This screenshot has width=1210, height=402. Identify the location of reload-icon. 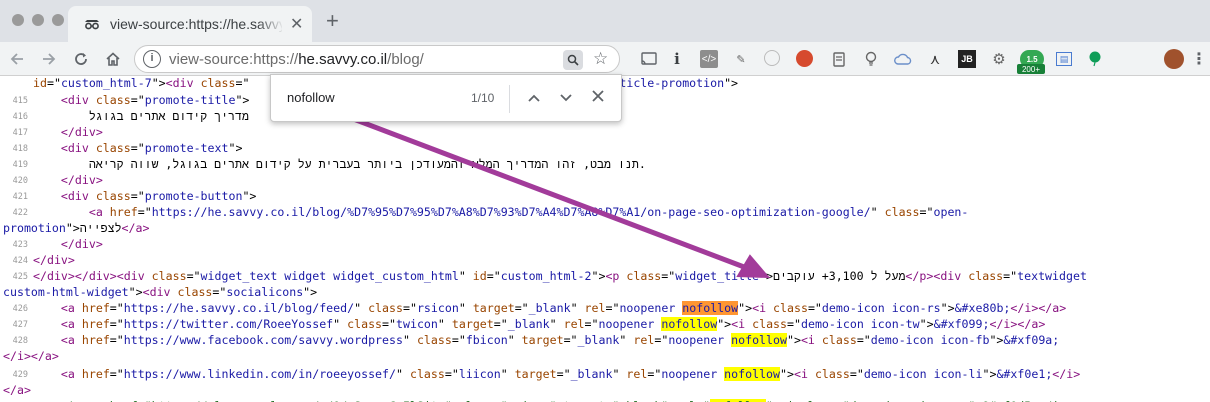
(81, 59).